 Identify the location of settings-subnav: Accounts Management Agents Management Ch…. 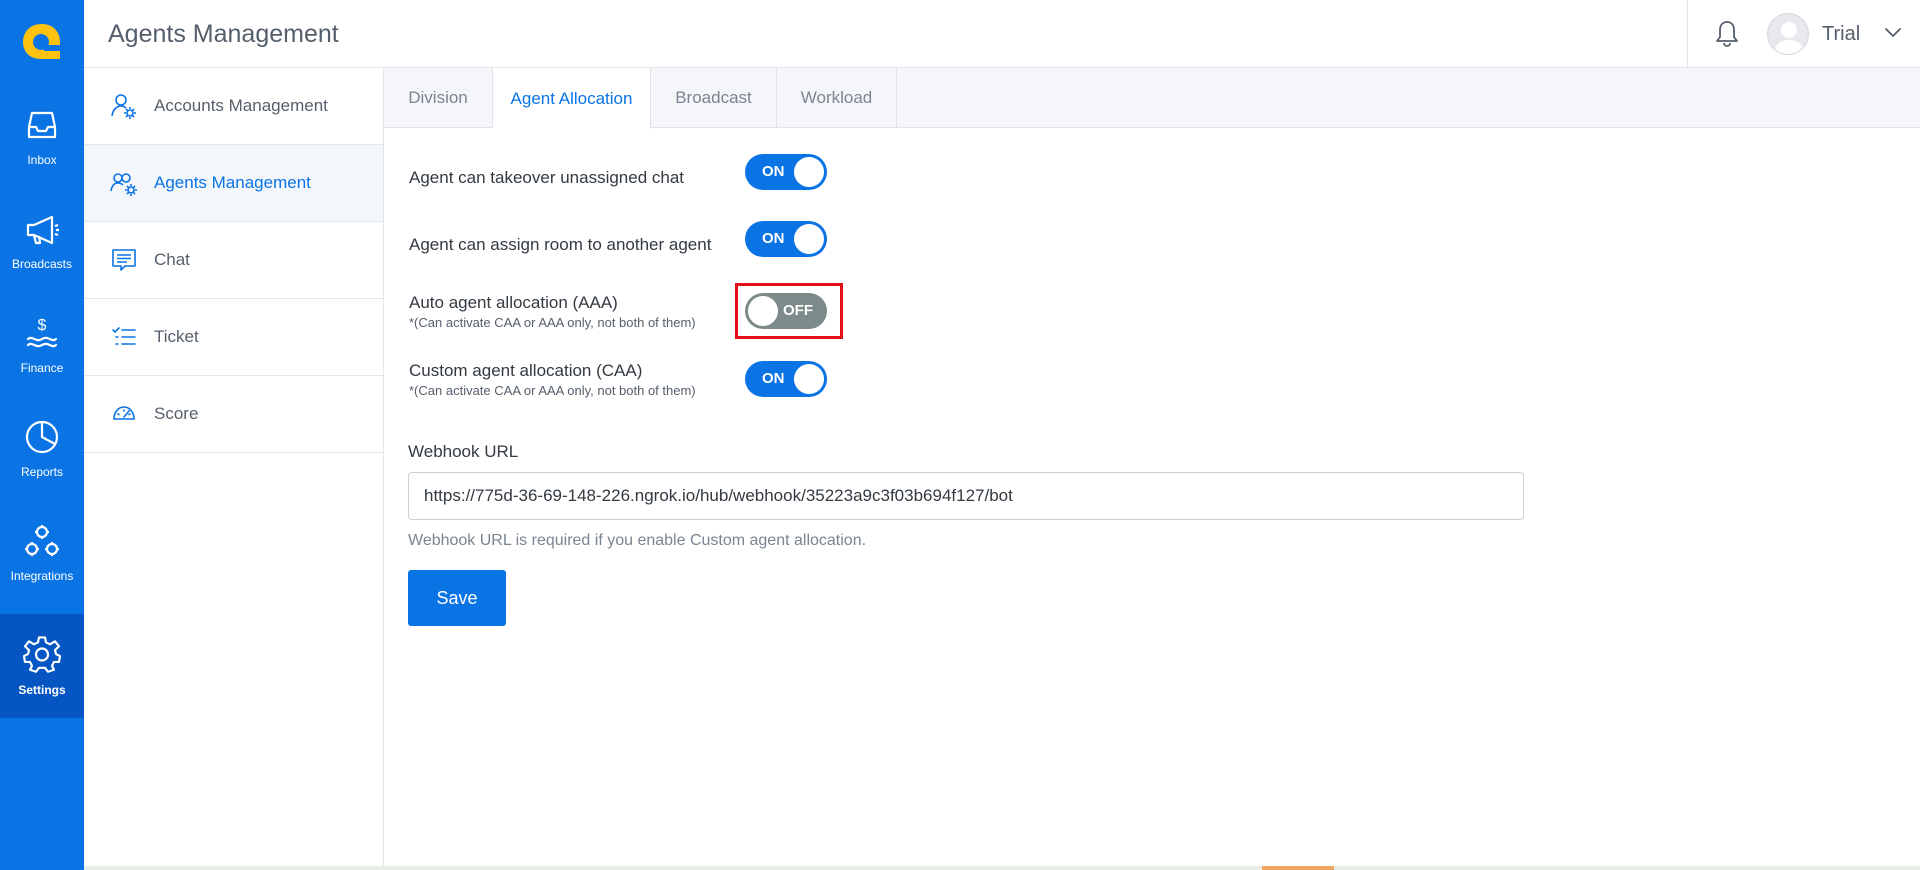
(234, 467).